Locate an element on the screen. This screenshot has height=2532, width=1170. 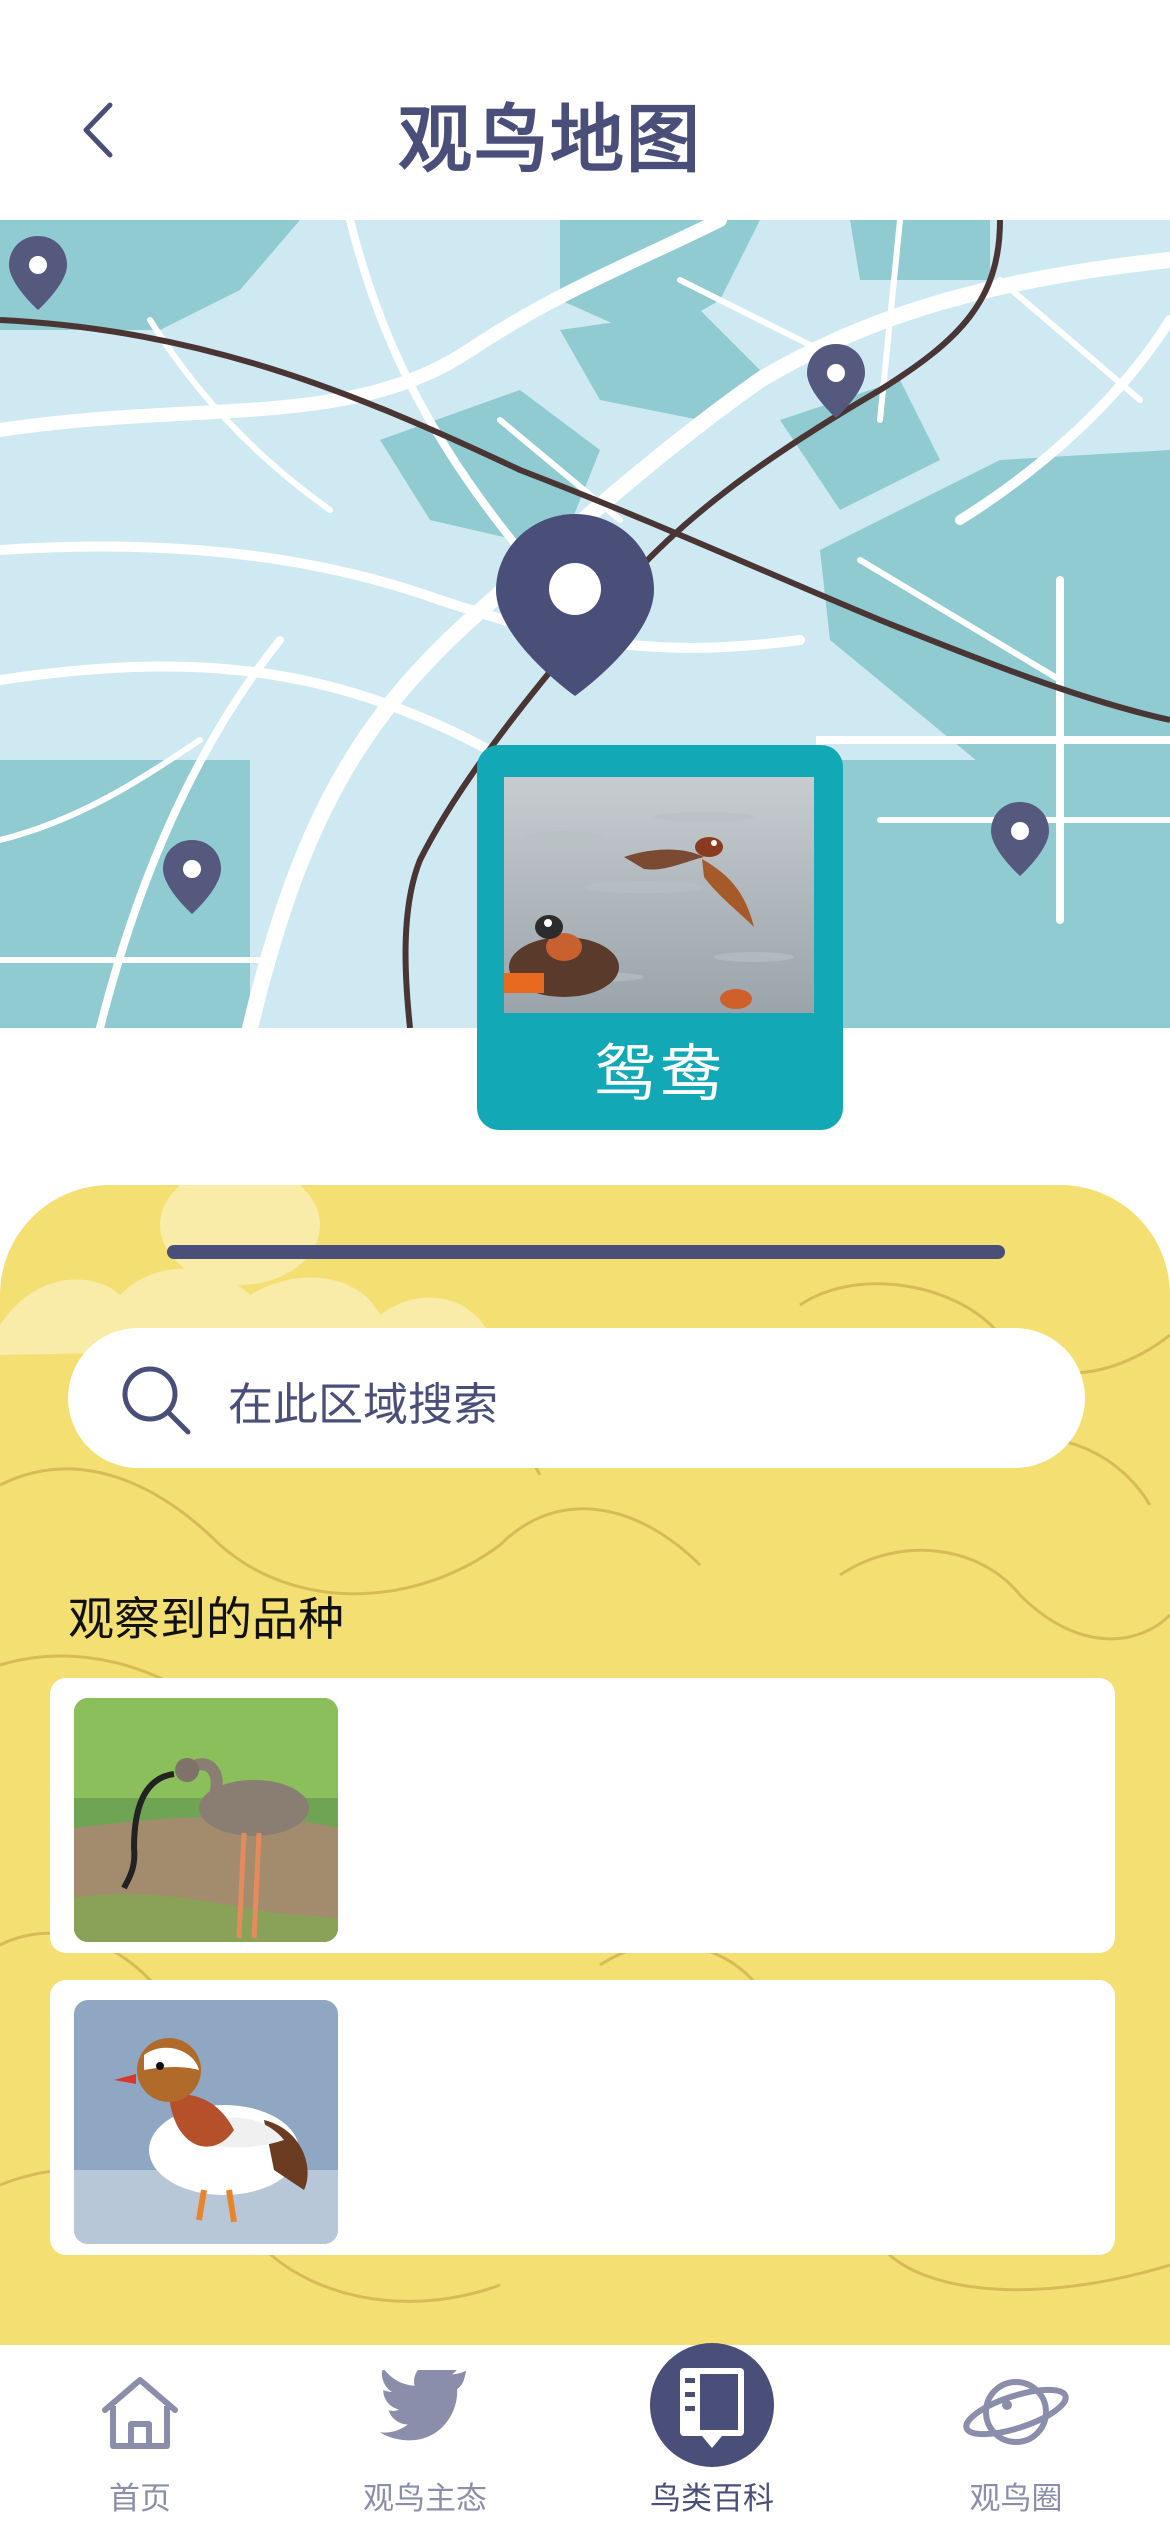
selected-bird-popup: 鸳鸯 is located at coordinates (660, 937).